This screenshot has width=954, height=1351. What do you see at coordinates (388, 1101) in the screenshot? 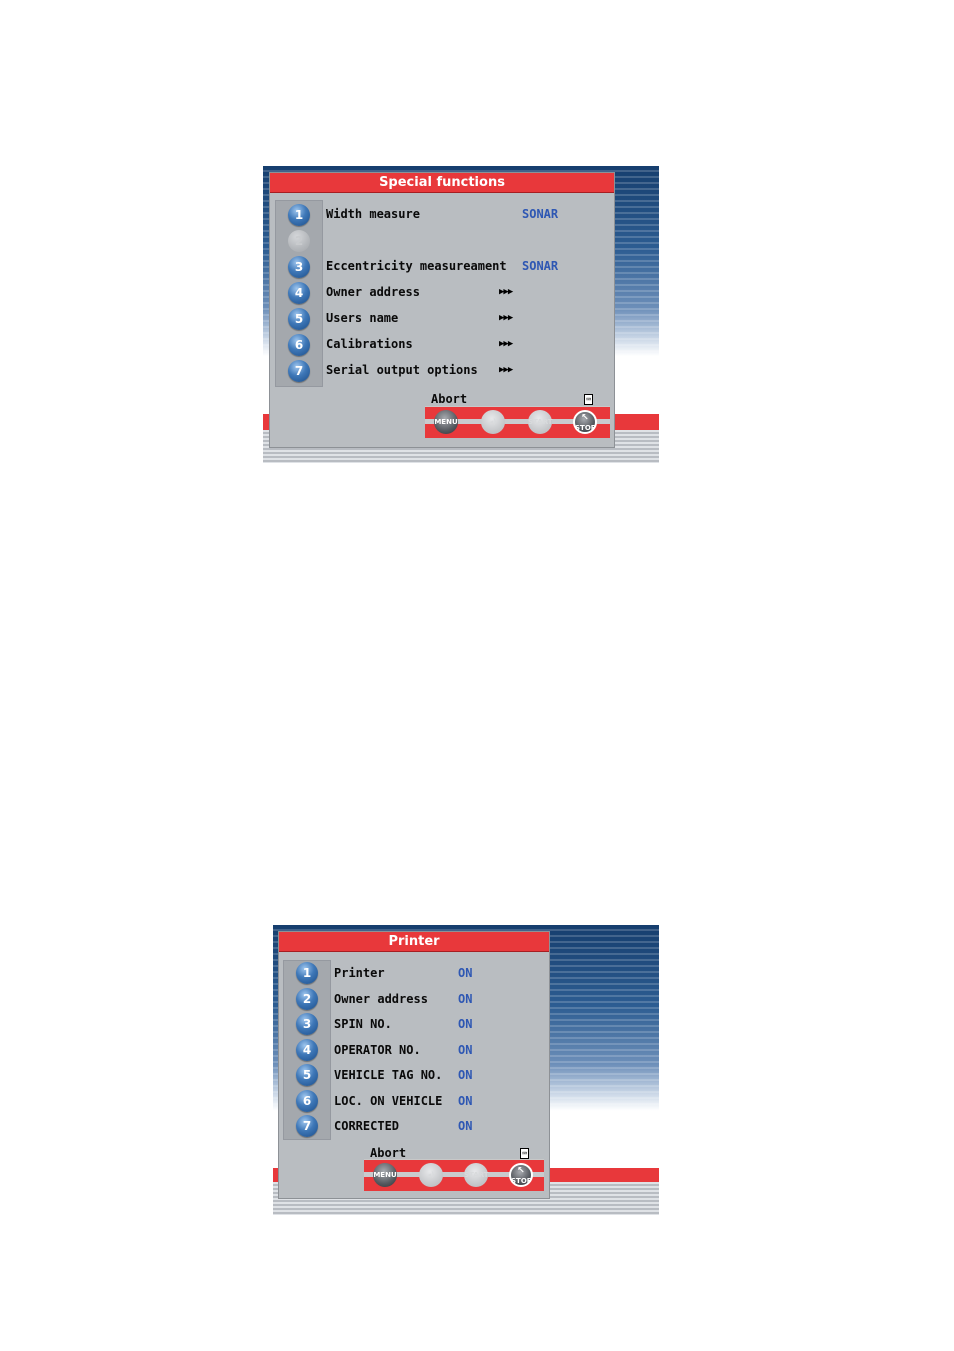
I see `option-label: LOC. ON VEHICLE` at bounding box center [388, 1101].